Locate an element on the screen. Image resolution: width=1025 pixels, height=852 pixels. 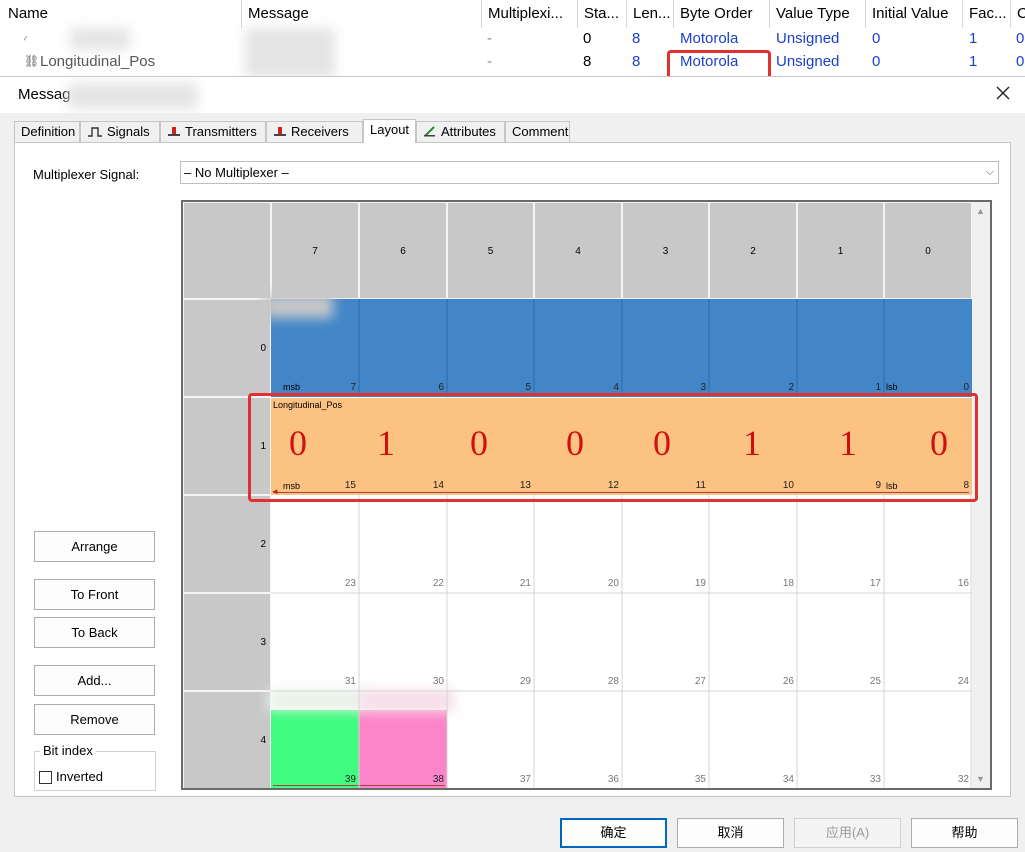
bit-number: 19 is located at coordinates (700, 583).